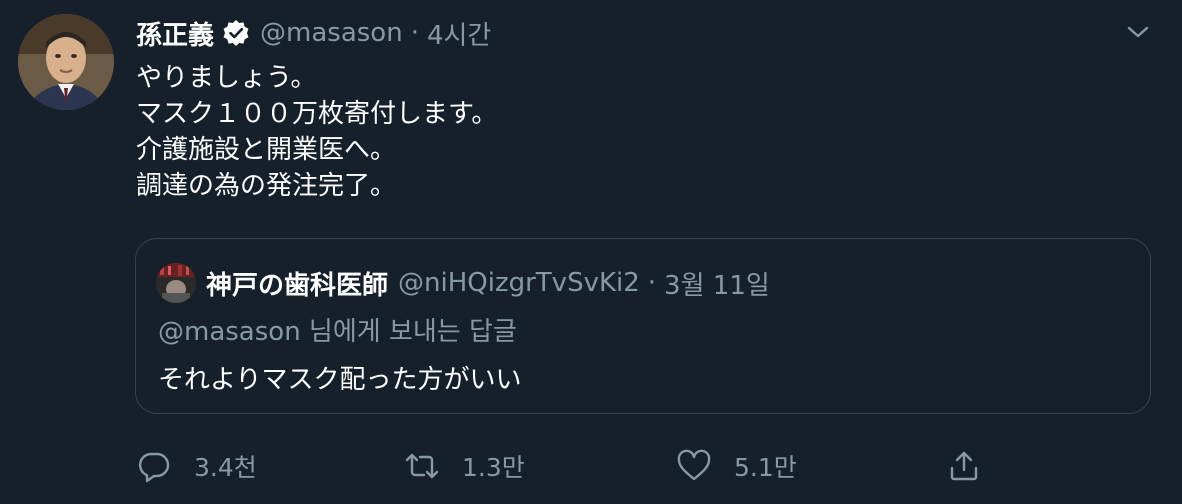 This screenshot has height=504, width=1182. I want to click on tweet-text-line: マスク１００万枚寄付します。, so click(317, 114).